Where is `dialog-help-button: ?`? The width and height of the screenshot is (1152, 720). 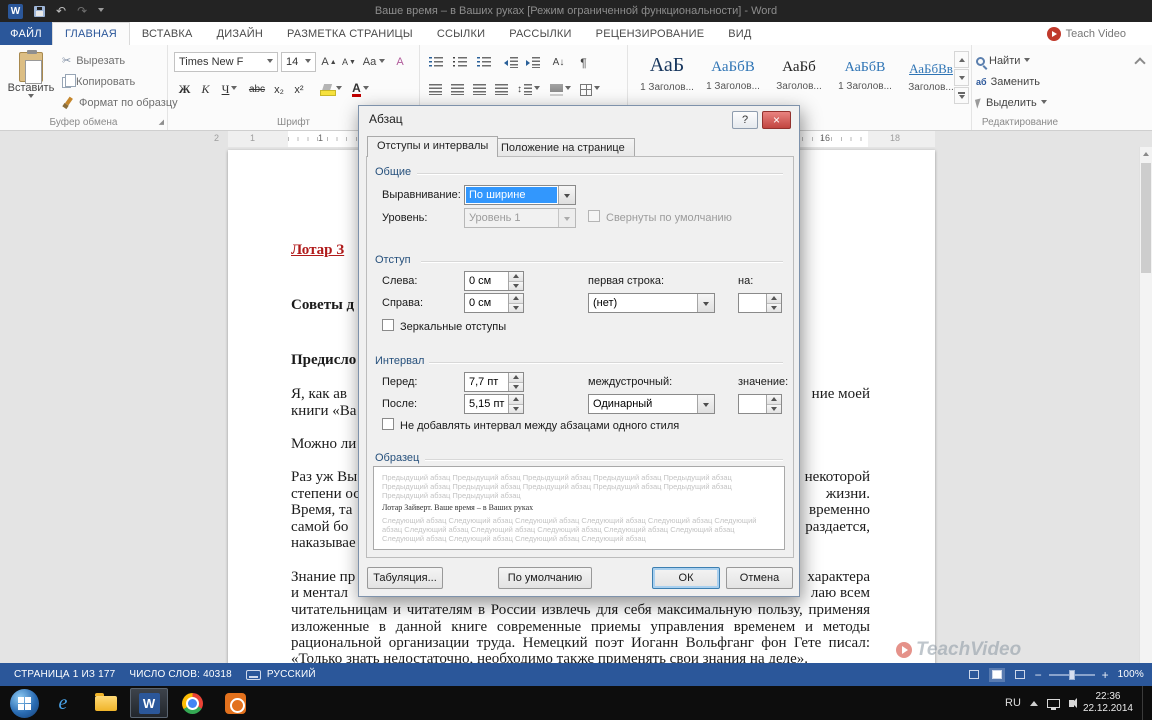 dialog-help-button: ? is located at coordinates (745, 120).